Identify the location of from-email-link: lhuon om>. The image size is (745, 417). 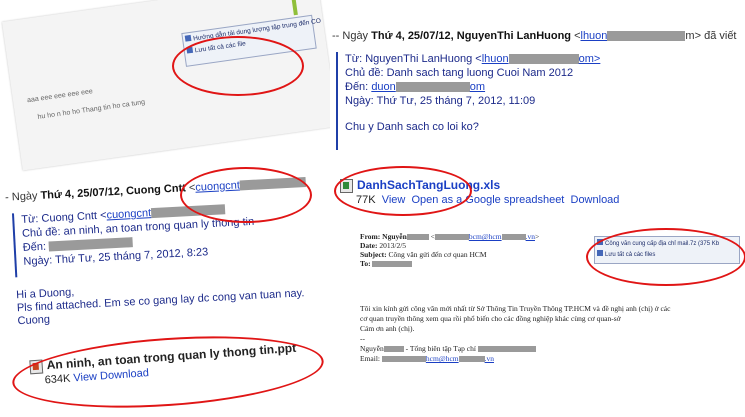
(541, 59).